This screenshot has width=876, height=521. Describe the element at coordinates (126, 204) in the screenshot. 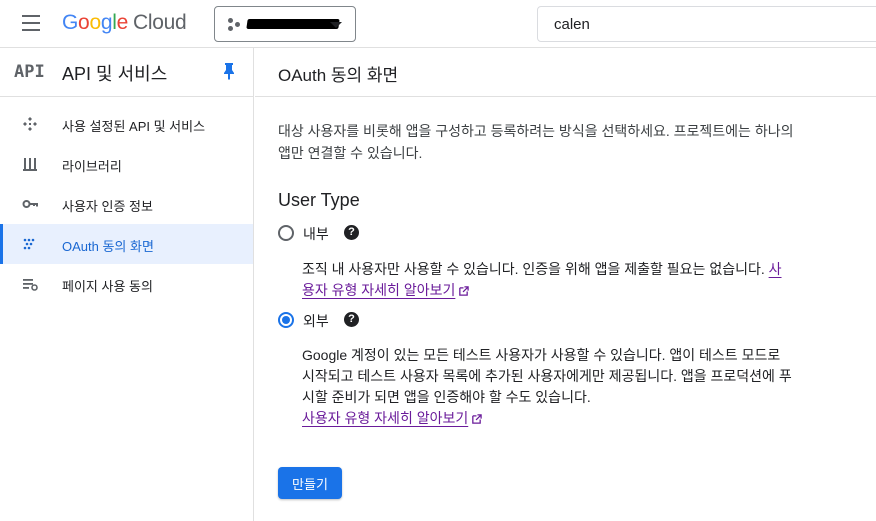

I see `sidebar-item-credentials: 사용자 인증 정보` at that location.